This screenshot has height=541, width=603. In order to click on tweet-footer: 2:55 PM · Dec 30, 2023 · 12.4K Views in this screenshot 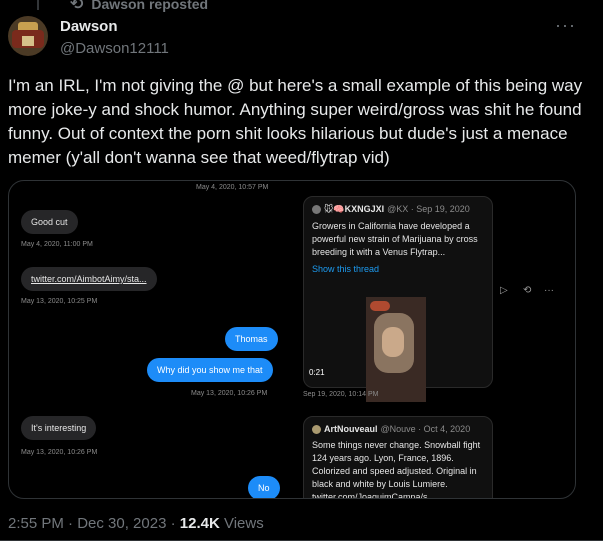, I will do `click(136, 523)`.